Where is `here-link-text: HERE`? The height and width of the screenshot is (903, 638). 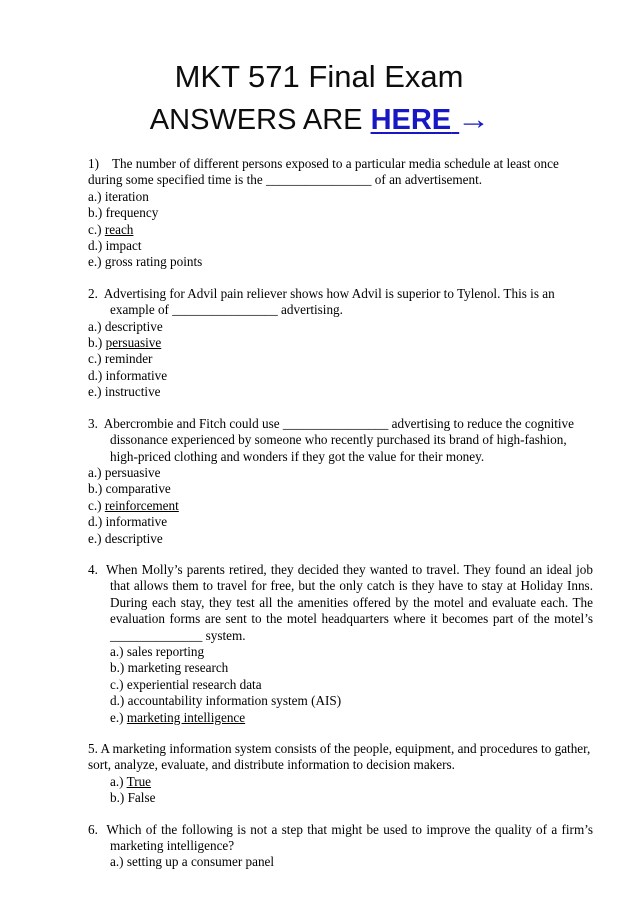
here-link-text: HERE is located at coordinates (411, 120).